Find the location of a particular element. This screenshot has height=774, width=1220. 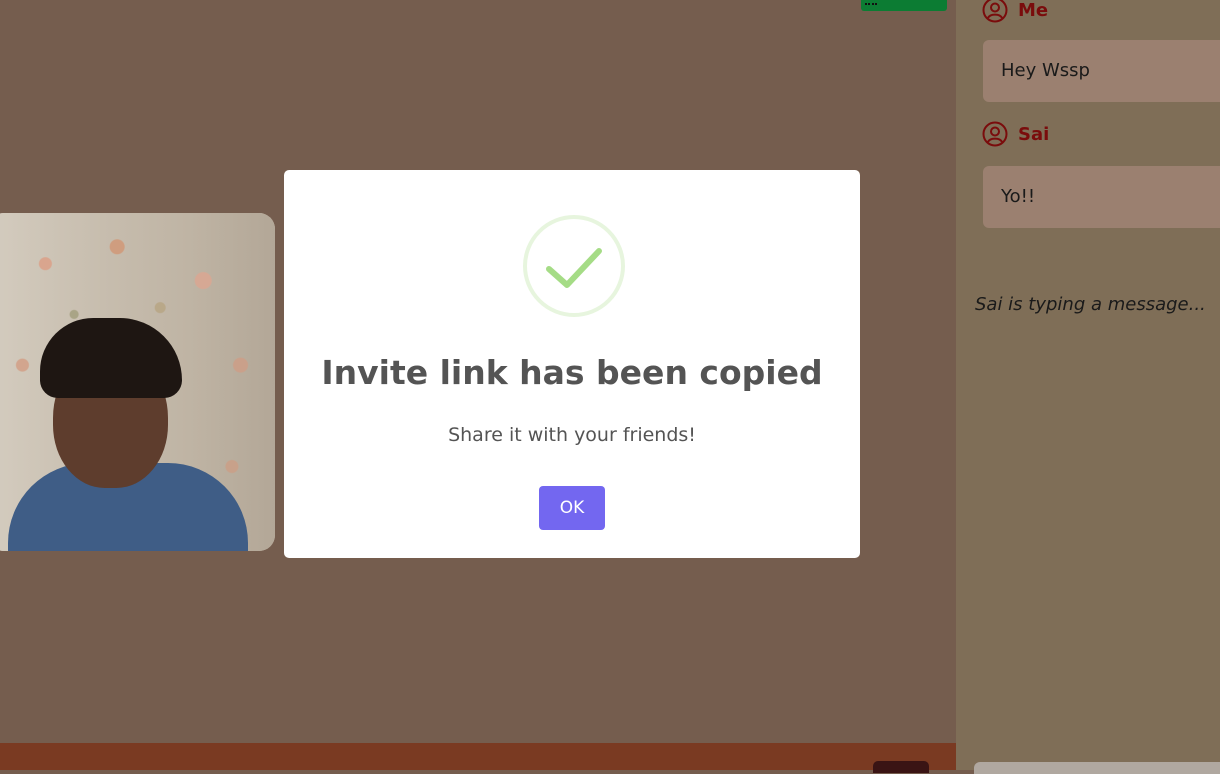

ok-button: OK is located at coordinates (572, 508).